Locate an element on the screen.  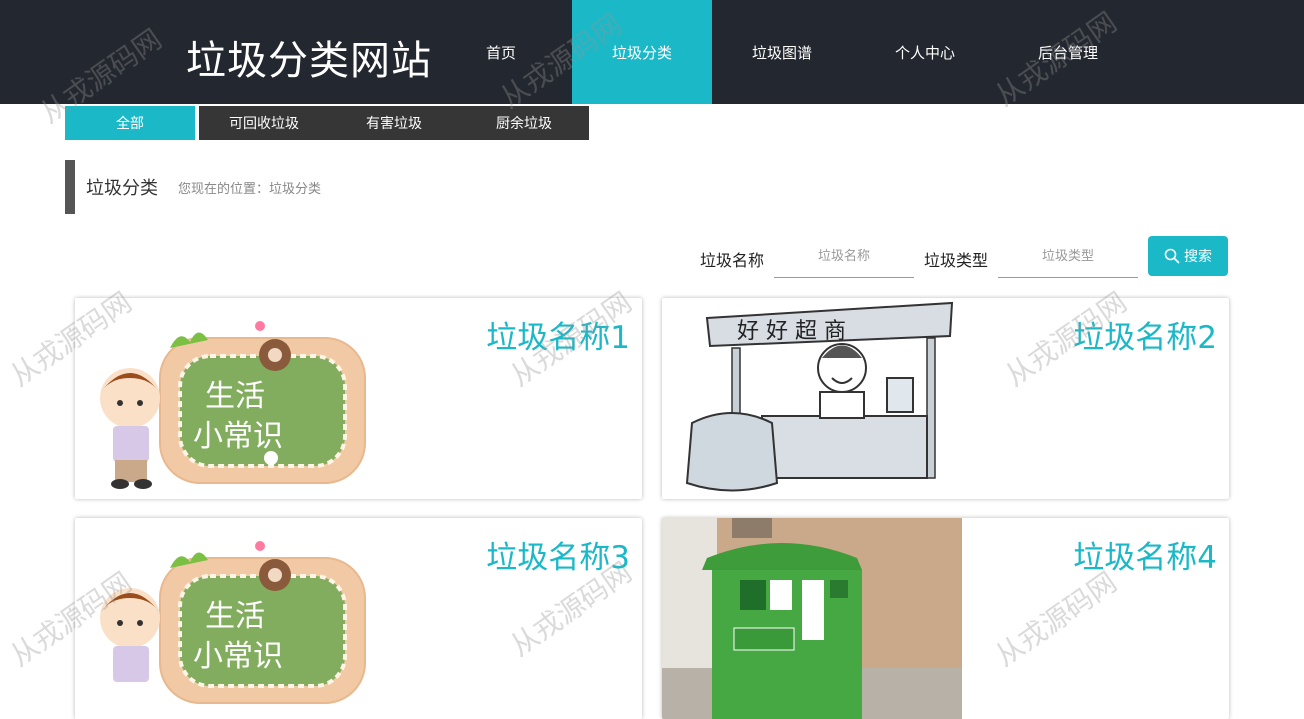
top-navbar: 垃圾分类网站 首页 垃圾分类 垃圾图谱 个人中心 后台管理 is located at coordinates (652, 52).